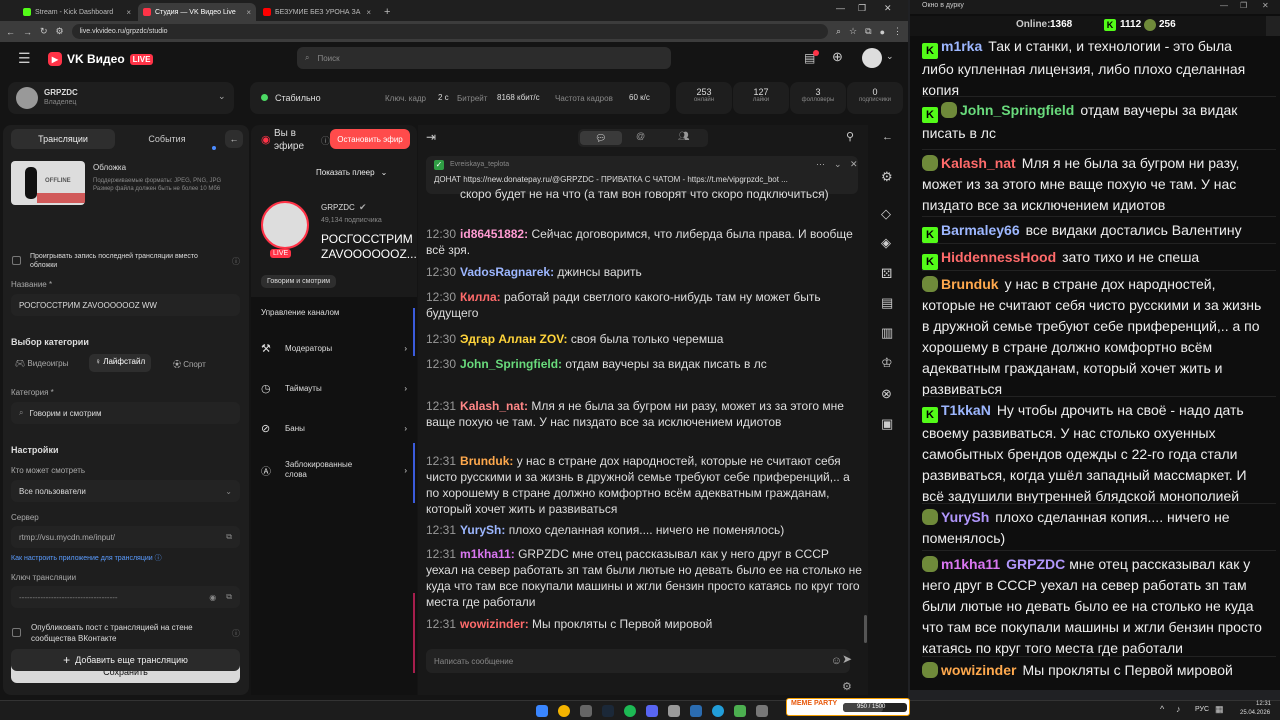 This screenshot has width=1280, height=720. I want to click on add-icon: ⊕, so click(837, 57).